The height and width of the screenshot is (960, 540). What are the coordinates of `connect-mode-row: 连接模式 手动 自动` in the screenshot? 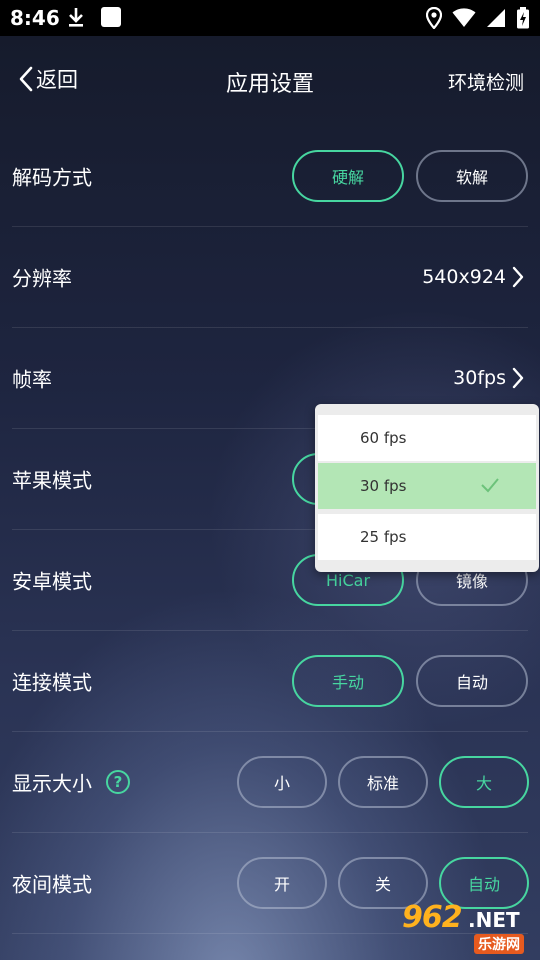 It's located at (270, 681).